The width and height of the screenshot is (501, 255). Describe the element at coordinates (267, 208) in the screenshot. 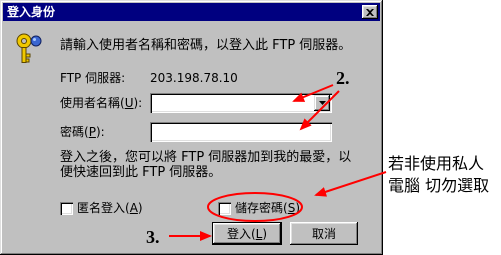

I see `save-password-label: 儲存密碼(S)` at that location.